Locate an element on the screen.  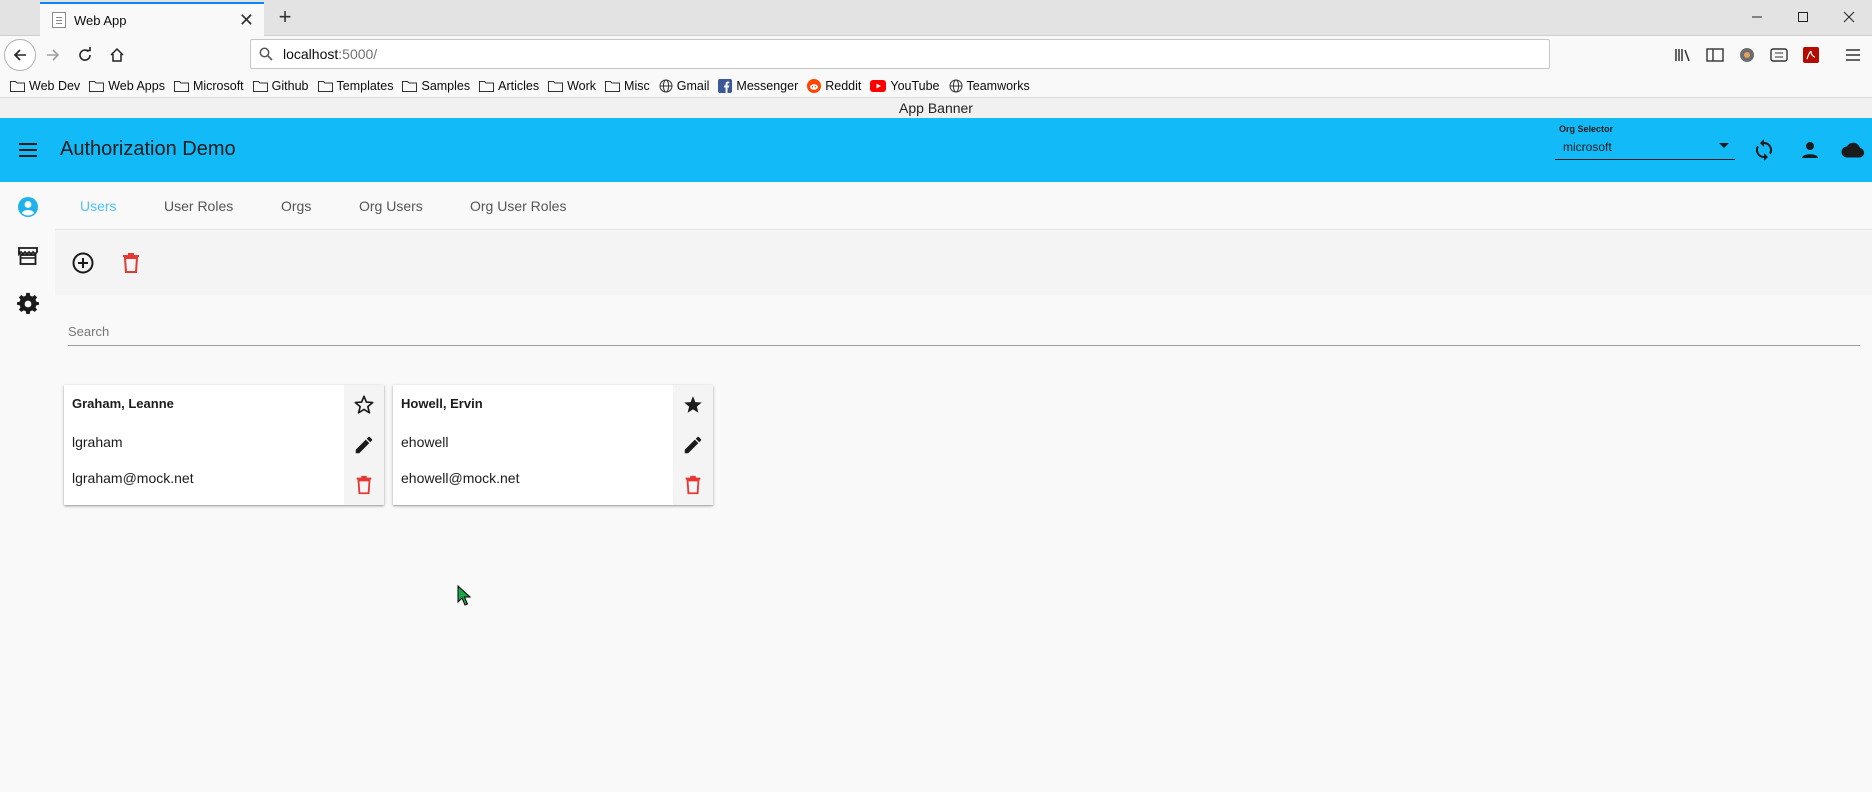
bookmark-misc: Misc is located at coordinates (627, 86).